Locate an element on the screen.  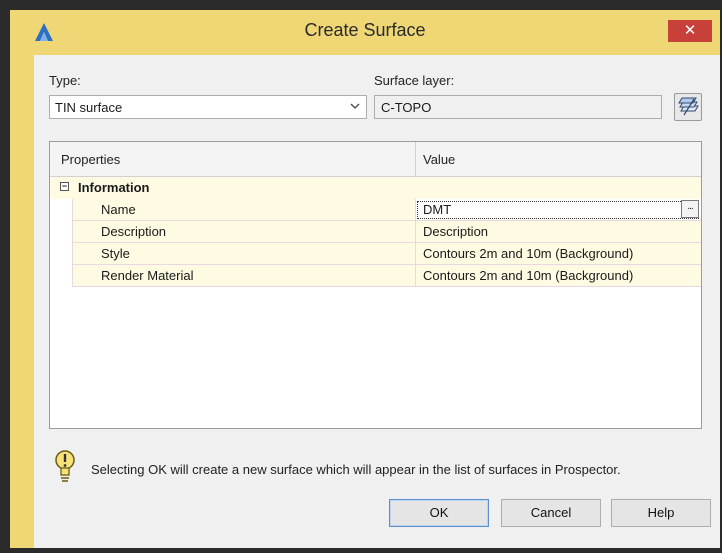
cancel-button: Cancel is located at coordinates (551, 513).